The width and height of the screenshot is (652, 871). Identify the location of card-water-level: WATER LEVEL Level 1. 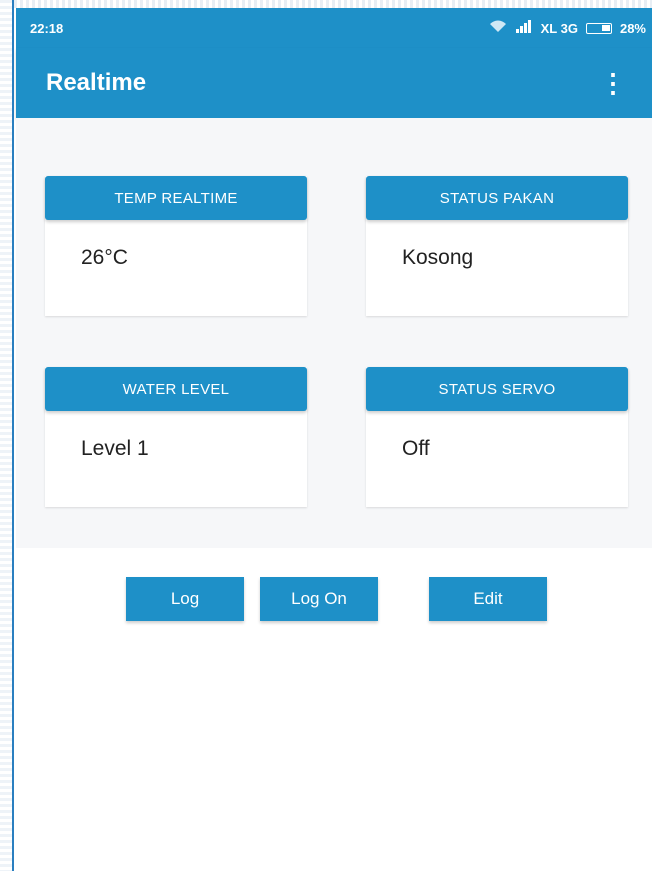
(176, 437).